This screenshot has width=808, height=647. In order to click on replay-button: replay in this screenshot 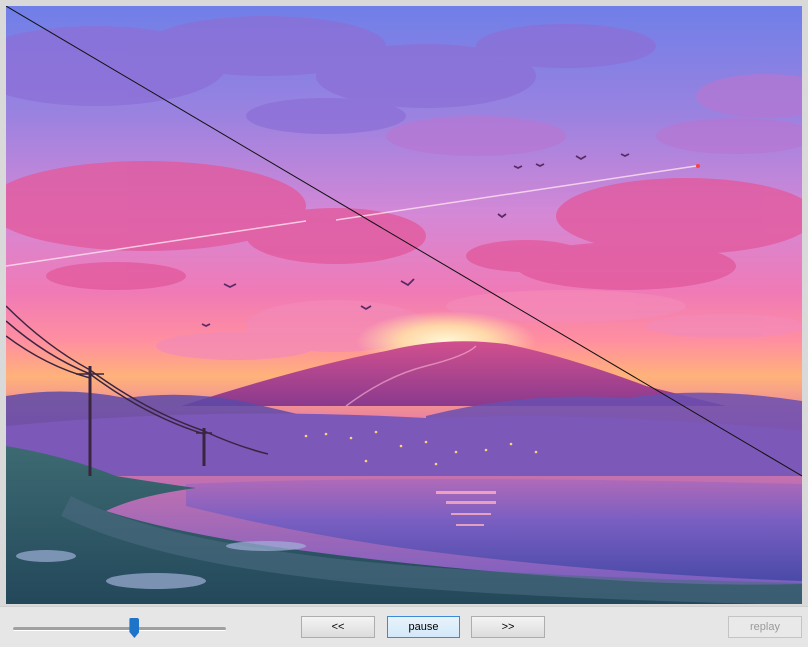, I will do `click(765, 627)`.